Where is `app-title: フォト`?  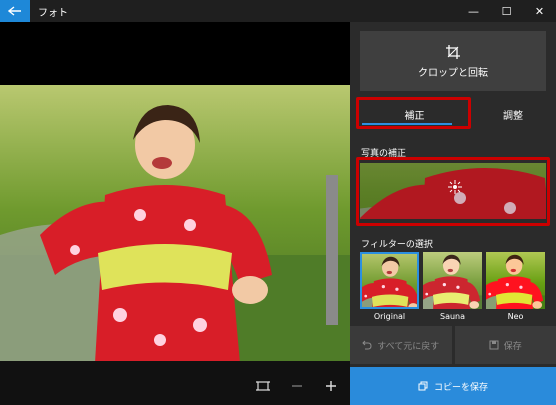
app-title: フォト is located at coordinates (53, 13).